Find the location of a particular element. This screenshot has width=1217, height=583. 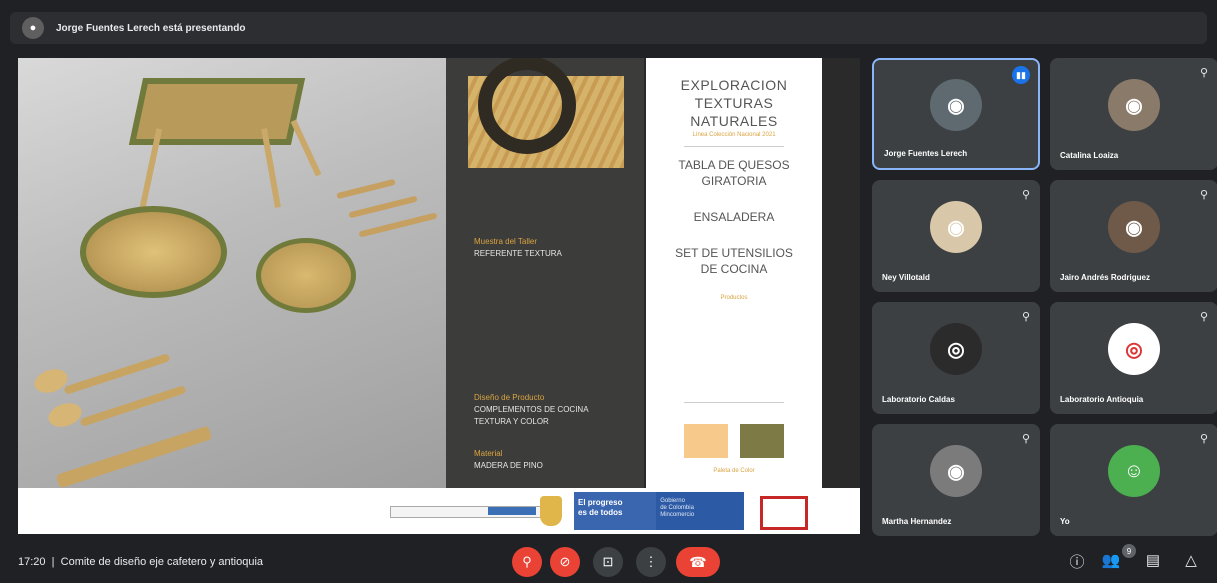

info-icon: ⓘ is located at coordinates (1077, 562).